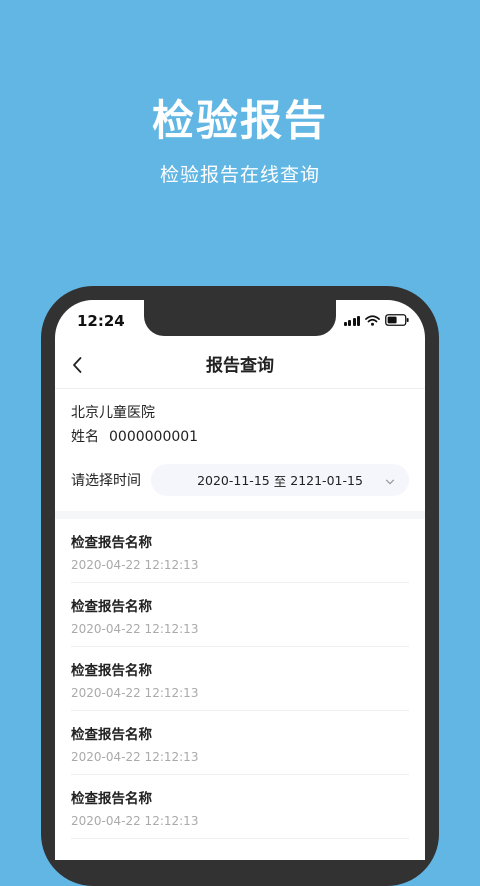  Describe the element at coordinates (239, 120) in the screenshot. I see `hero-title: 检验报告` at that location.